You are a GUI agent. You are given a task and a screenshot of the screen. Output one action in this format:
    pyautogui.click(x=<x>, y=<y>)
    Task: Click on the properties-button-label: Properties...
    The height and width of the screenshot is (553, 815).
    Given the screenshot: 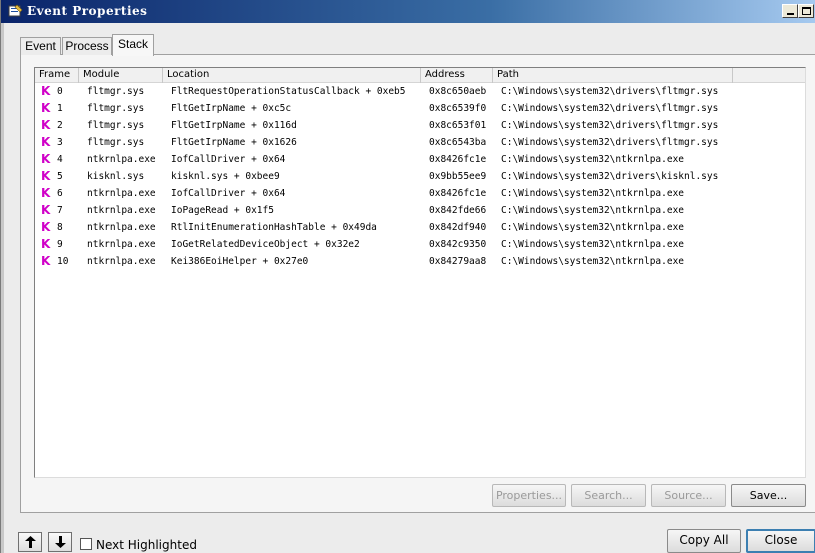 What is the action you would take?
    pyautogui.click(x=529, y=495)
    